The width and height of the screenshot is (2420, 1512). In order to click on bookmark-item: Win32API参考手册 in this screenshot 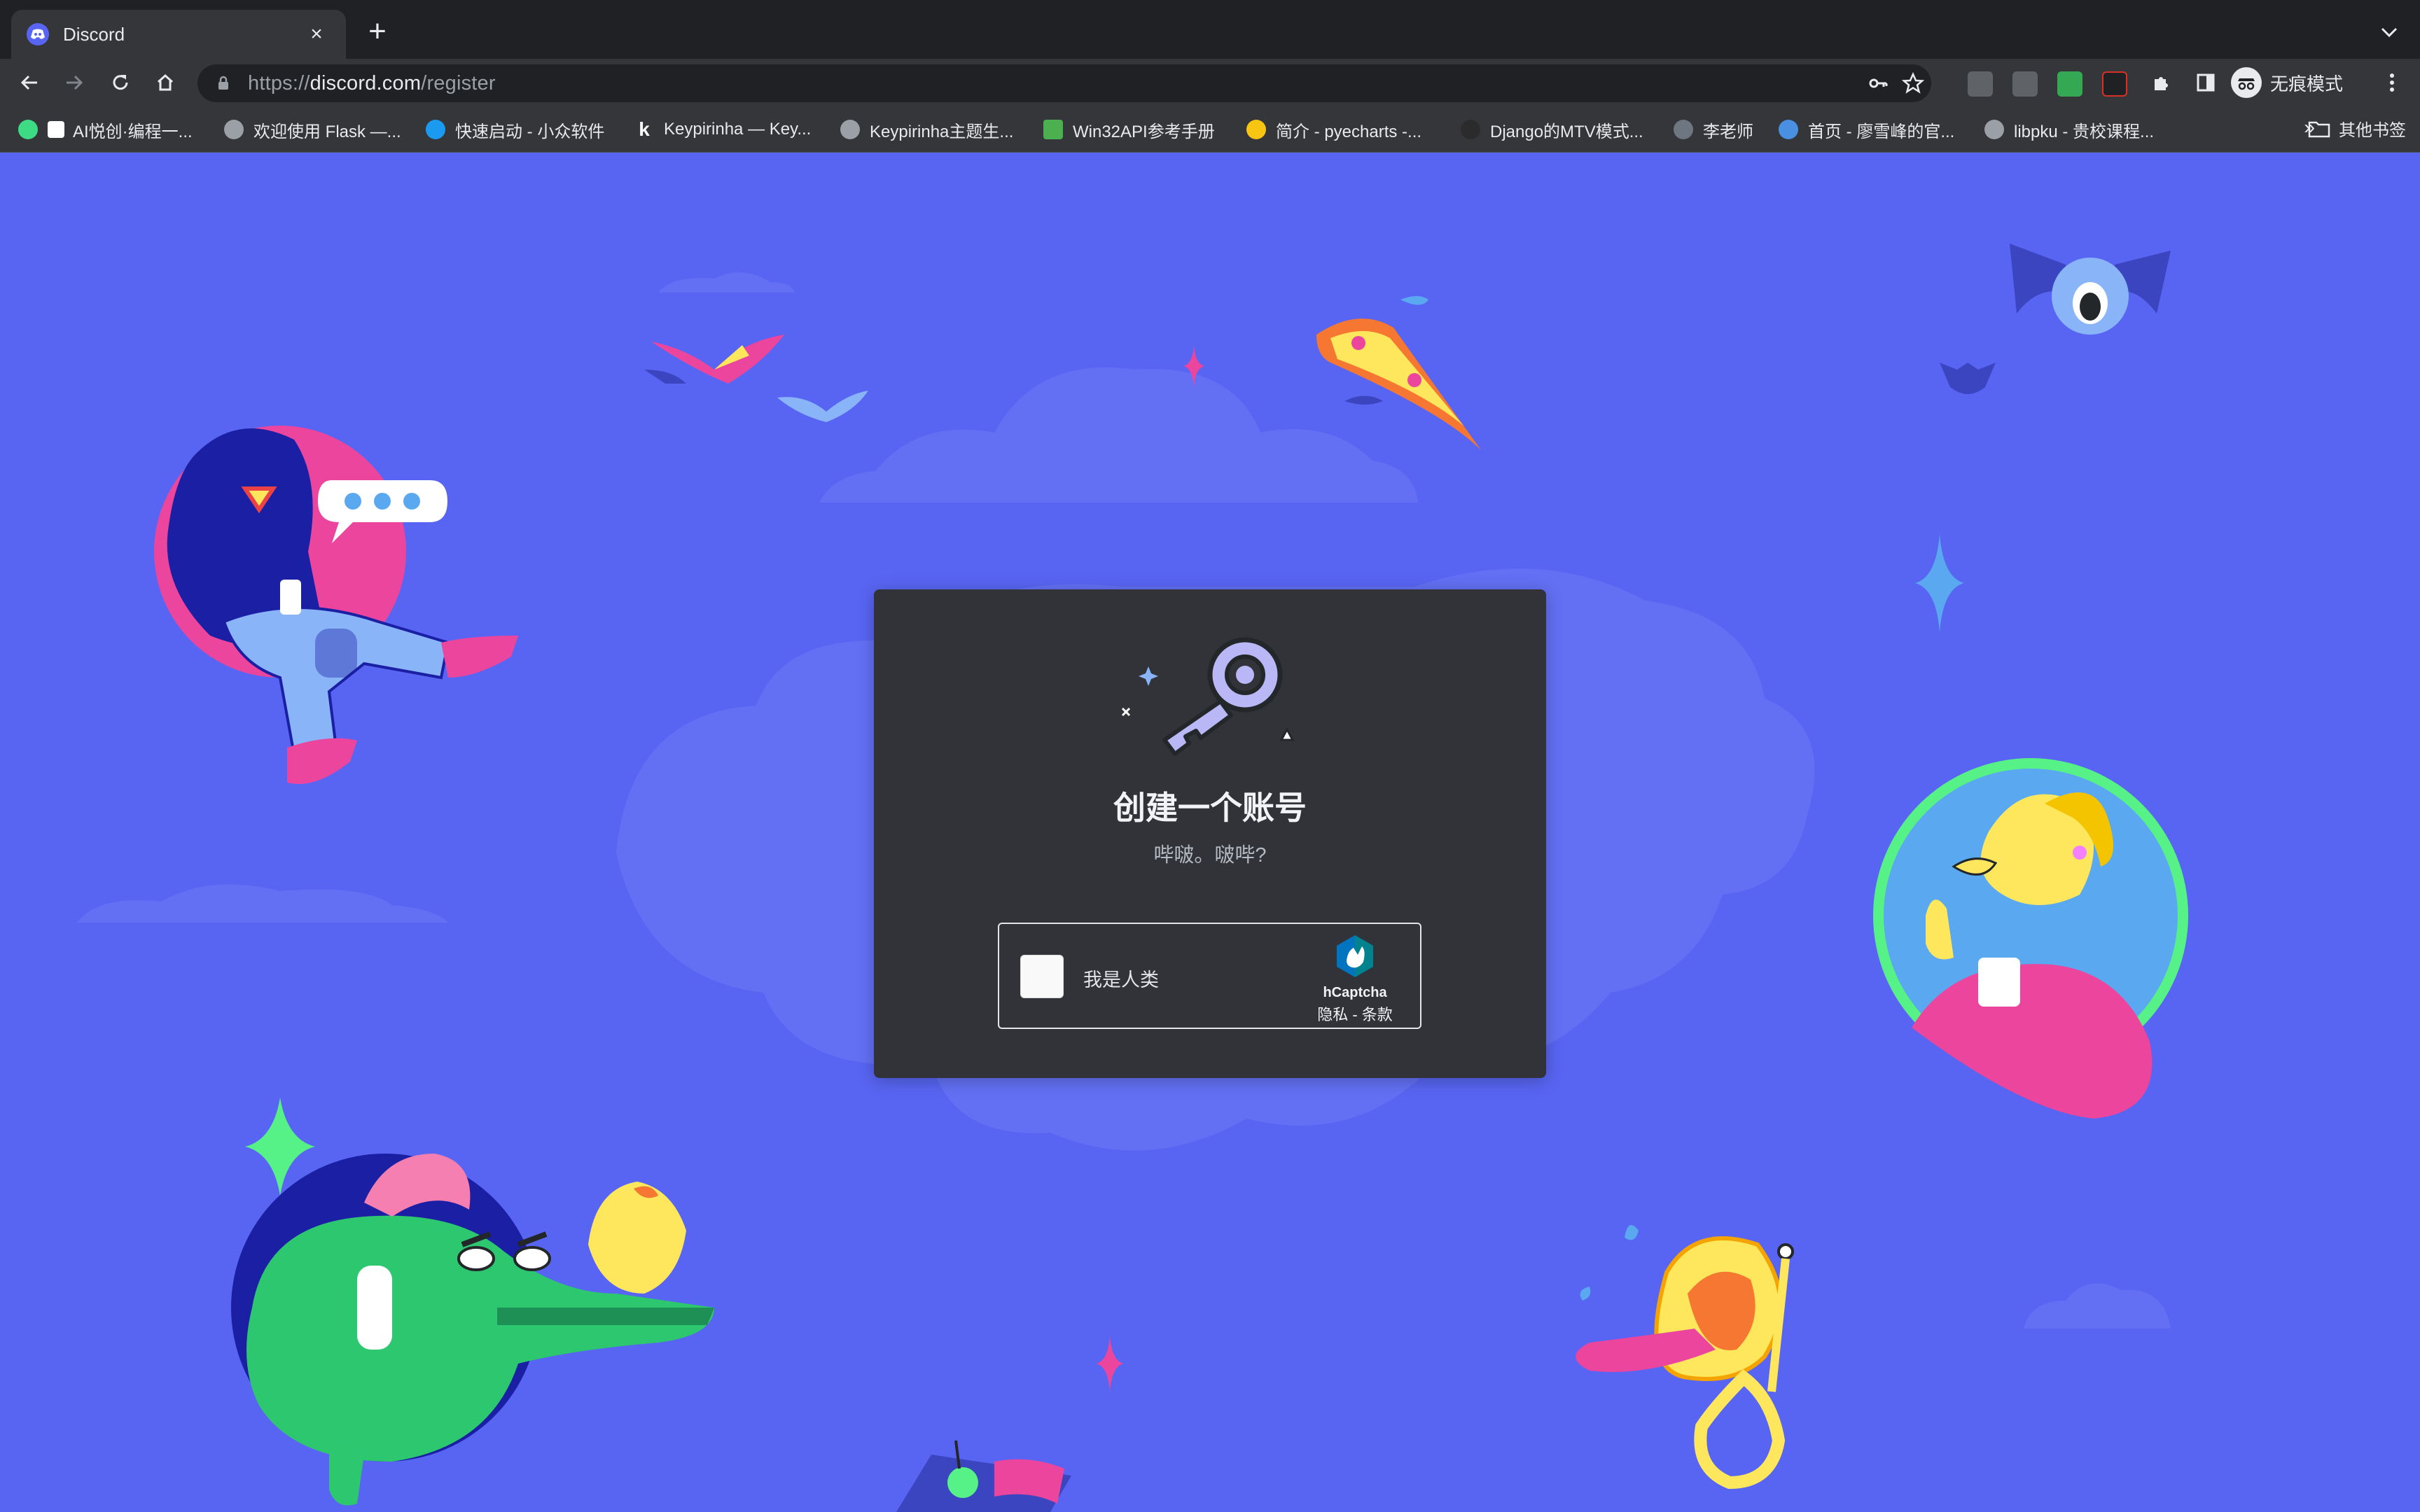, I will do `click(1129, 129)`.